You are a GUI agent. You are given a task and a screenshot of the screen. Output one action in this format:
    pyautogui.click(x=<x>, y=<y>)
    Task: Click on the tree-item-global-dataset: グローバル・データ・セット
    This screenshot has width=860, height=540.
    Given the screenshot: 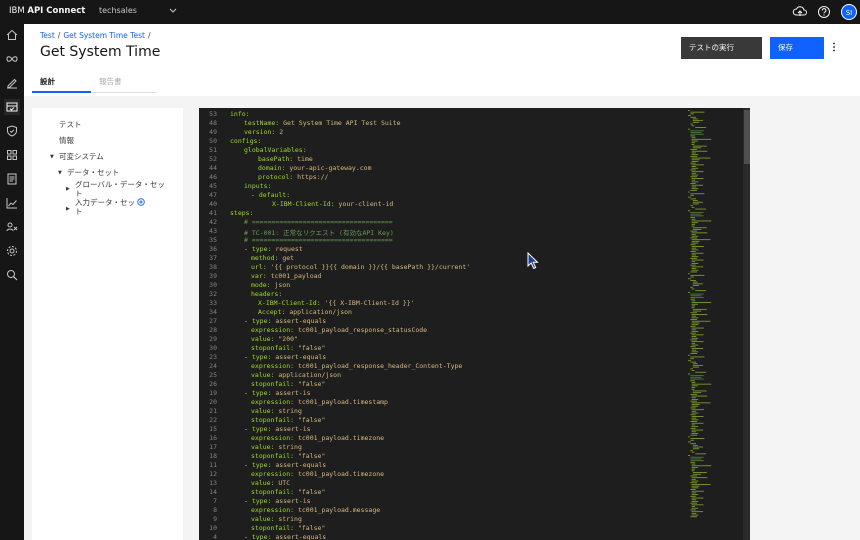 What is the action you would take?
    pyautogui.click(x=120, y=189)
    